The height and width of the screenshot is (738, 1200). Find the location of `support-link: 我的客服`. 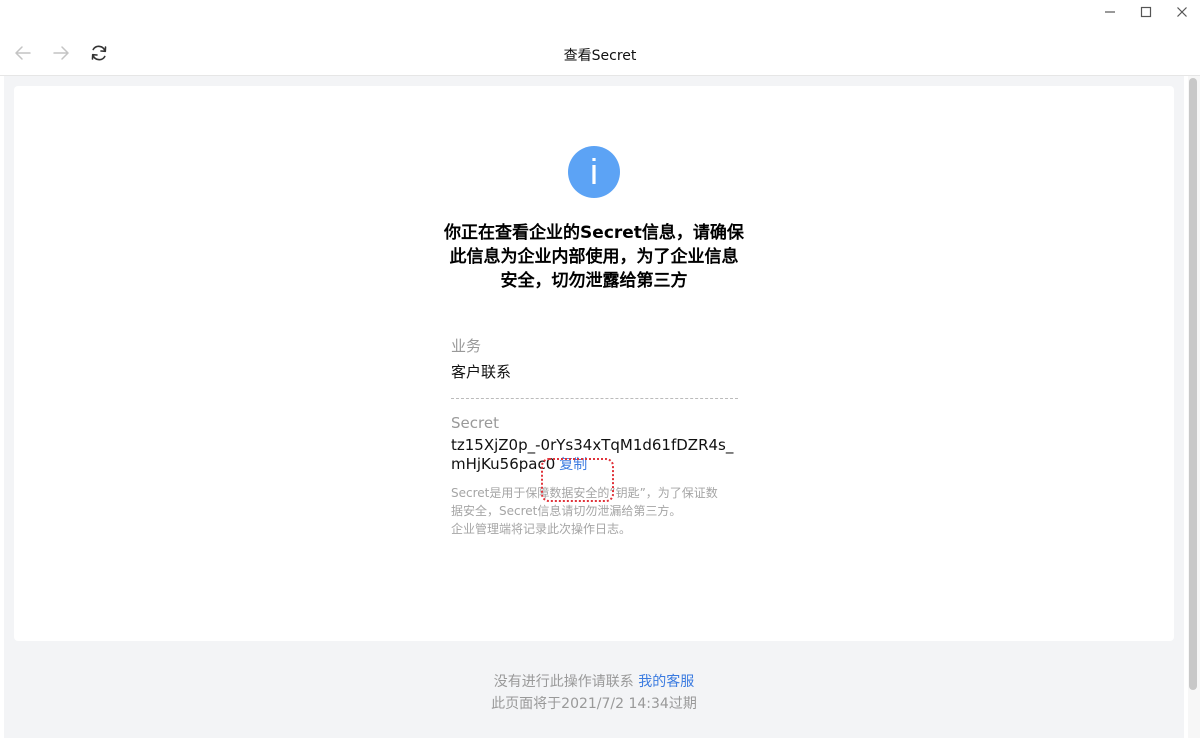

support-link: 我的客服 is located at coordinates (666, 682).